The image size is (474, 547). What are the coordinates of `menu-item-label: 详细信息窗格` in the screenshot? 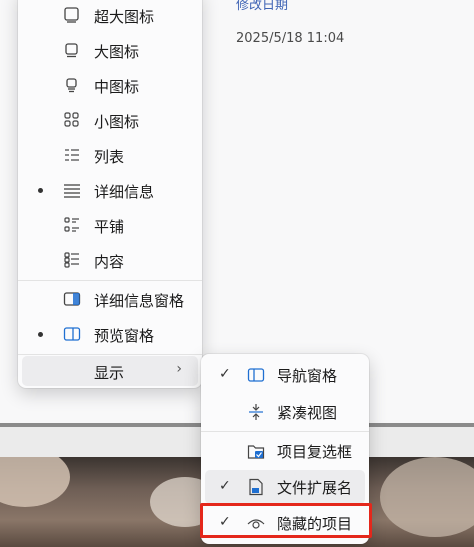 It's located at (139, 301).